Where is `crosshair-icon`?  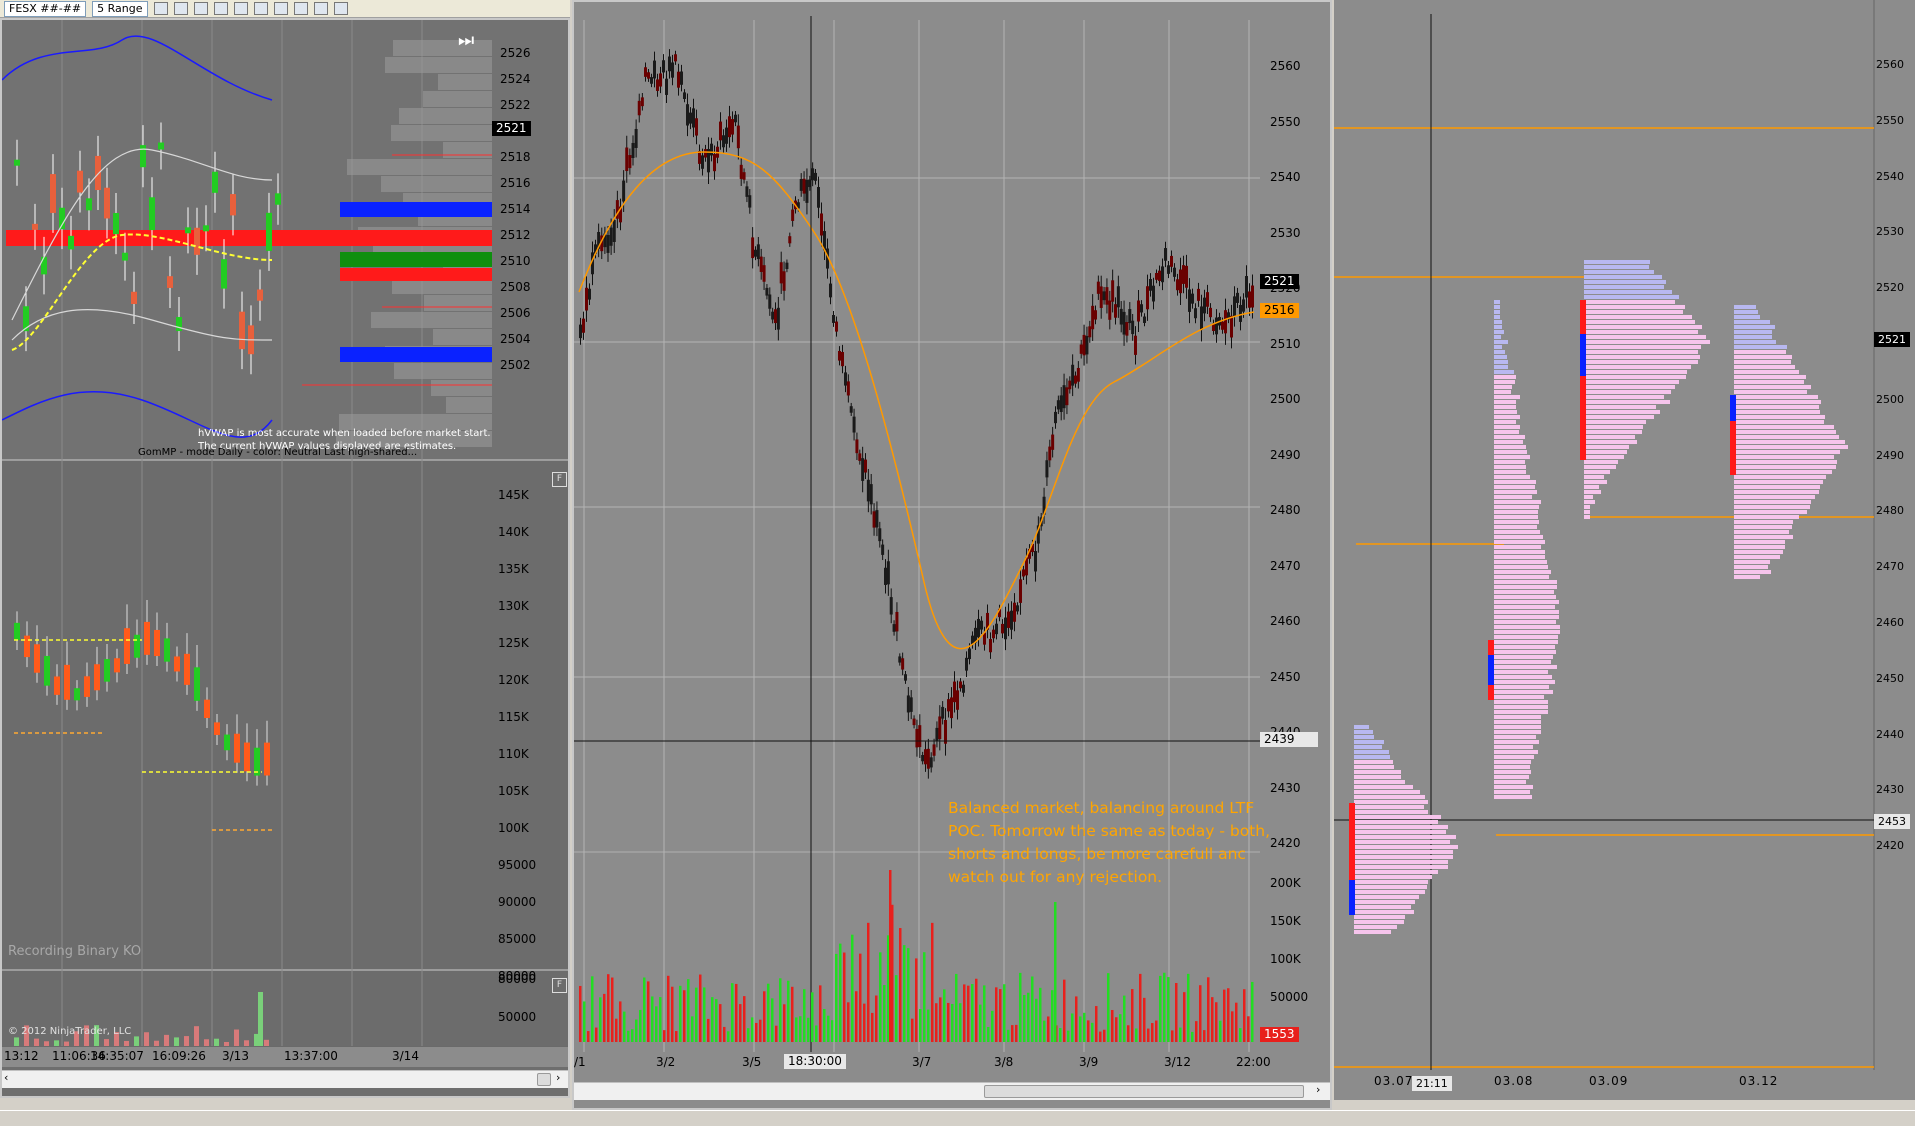 crosshair-icon is located at coordinates (220, 8).